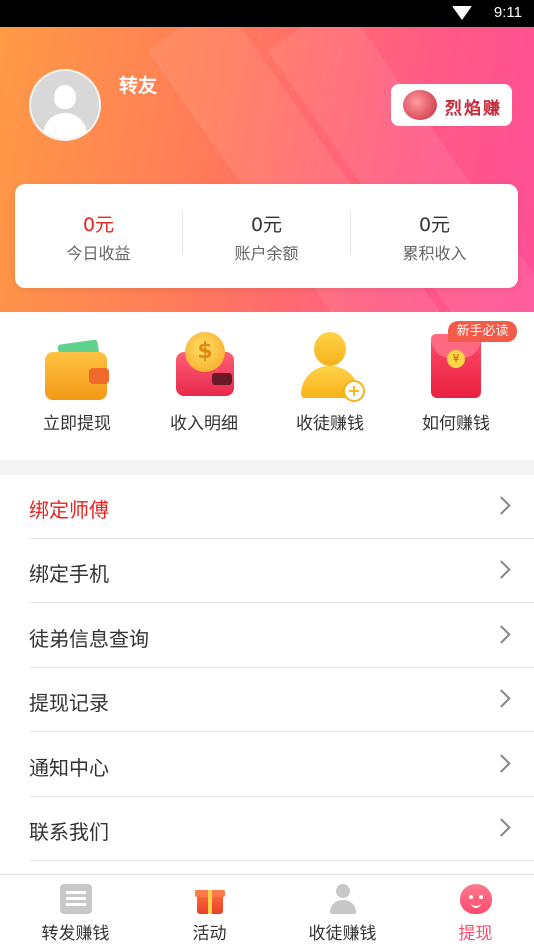 The width and height of the screenshot is (534, 950). I want to click on menu-item-label: 徒弟信息查询, so click(89, 639).